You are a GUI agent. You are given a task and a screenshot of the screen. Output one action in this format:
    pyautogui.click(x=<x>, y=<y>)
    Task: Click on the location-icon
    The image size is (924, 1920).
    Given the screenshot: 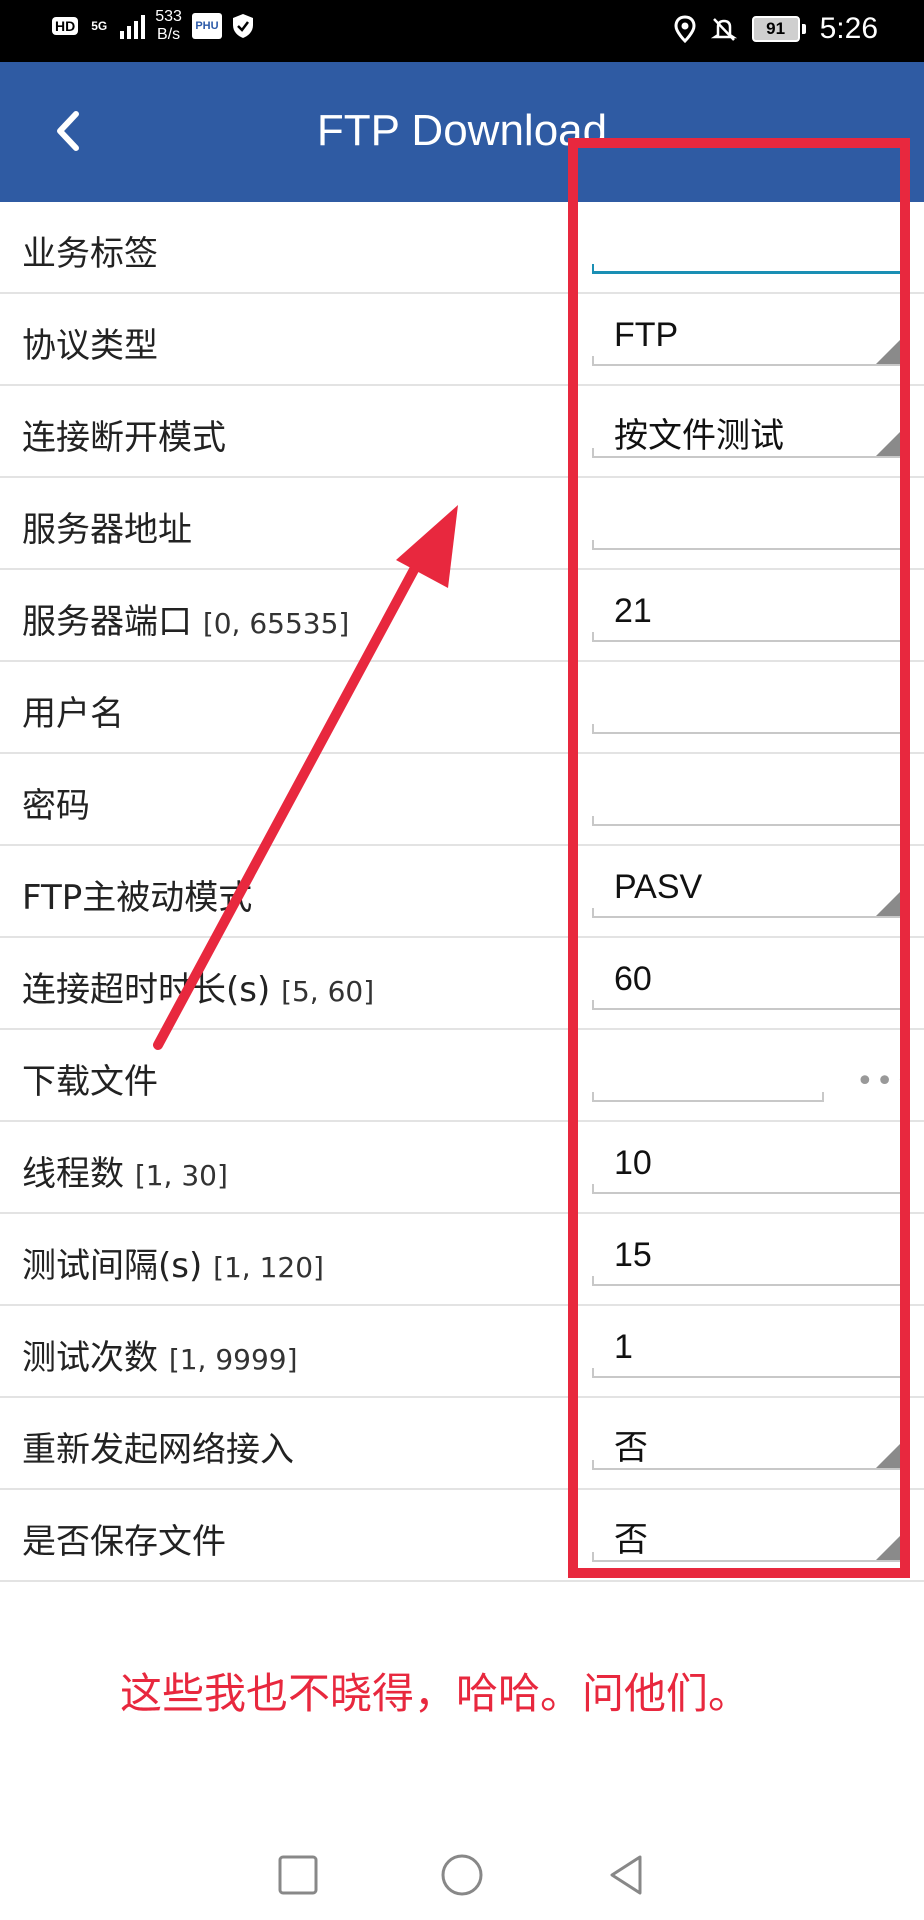 What is the action you would take?
    pyautogui.click(x=685, y=29)
    